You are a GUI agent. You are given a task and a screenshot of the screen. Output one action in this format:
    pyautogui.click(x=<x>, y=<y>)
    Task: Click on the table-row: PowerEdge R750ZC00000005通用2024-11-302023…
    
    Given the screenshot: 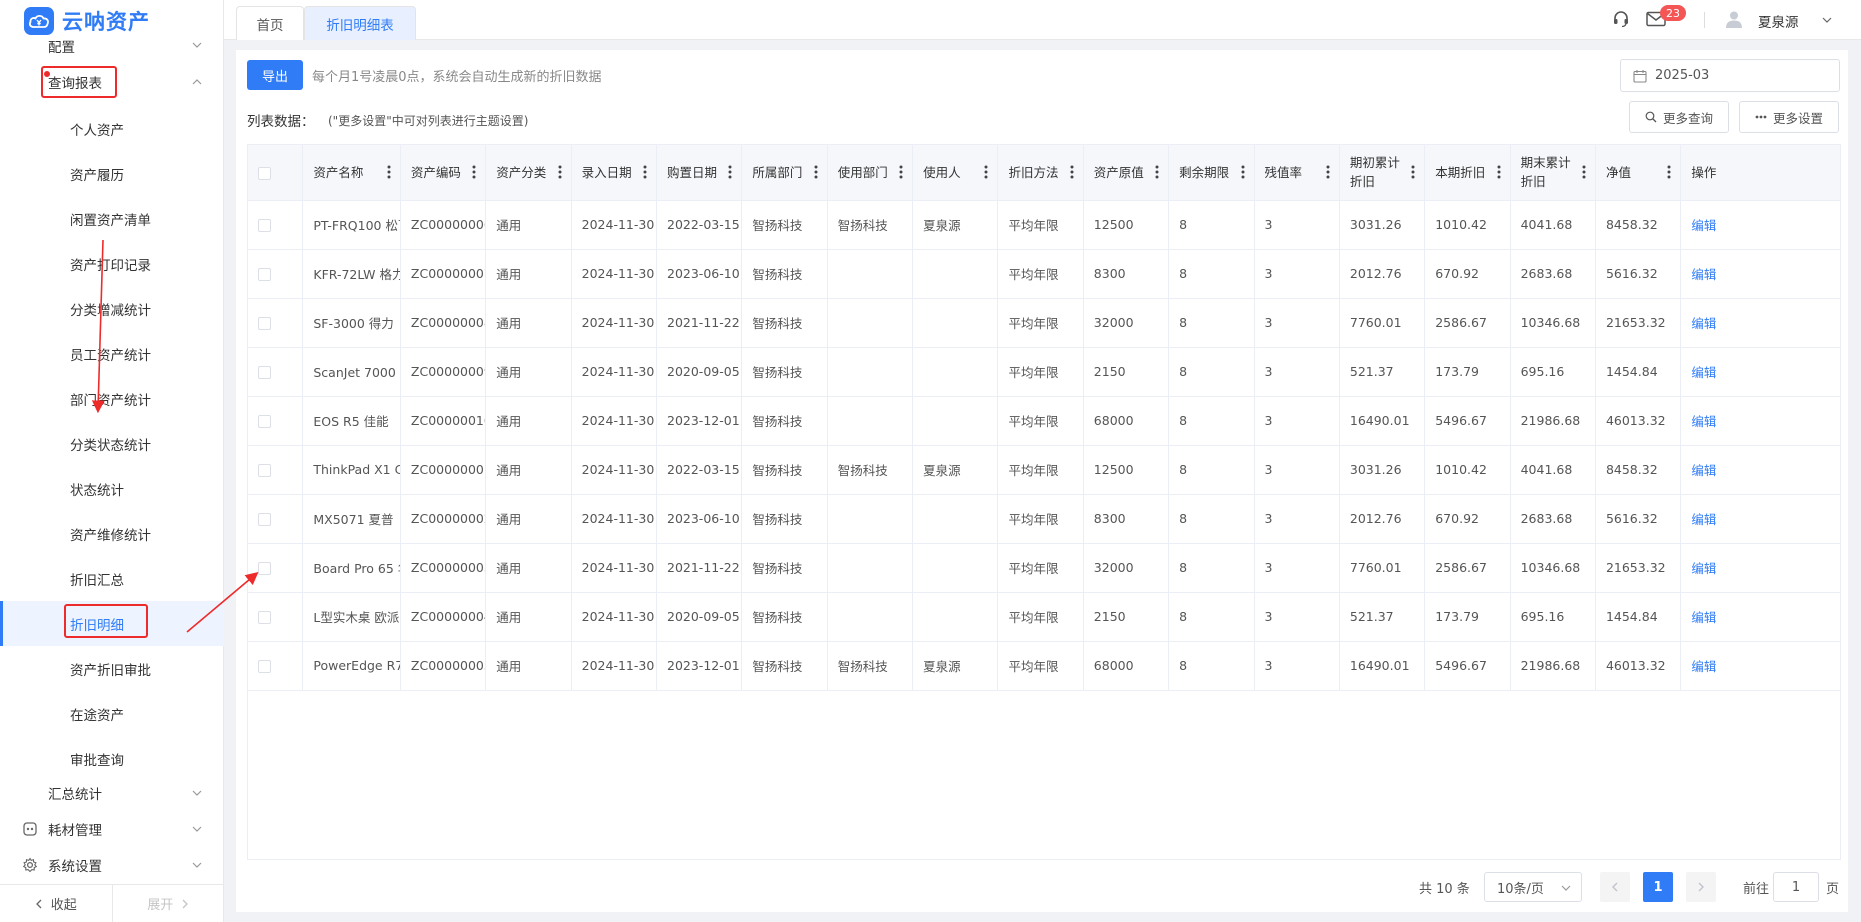 What is the action you would take?
    pyautogui.click(x=1044, y=666)
    